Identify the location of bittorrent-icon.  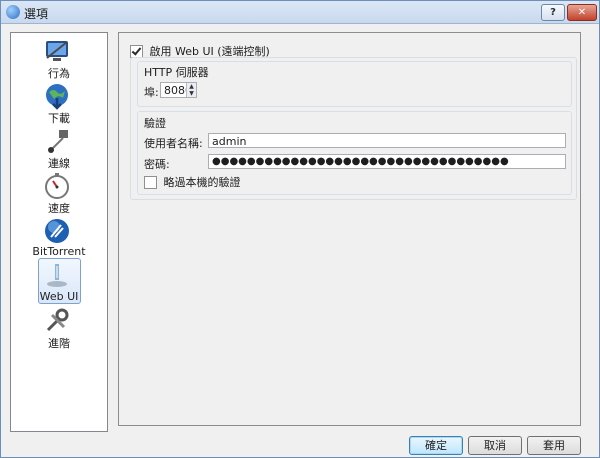
(57, 231).